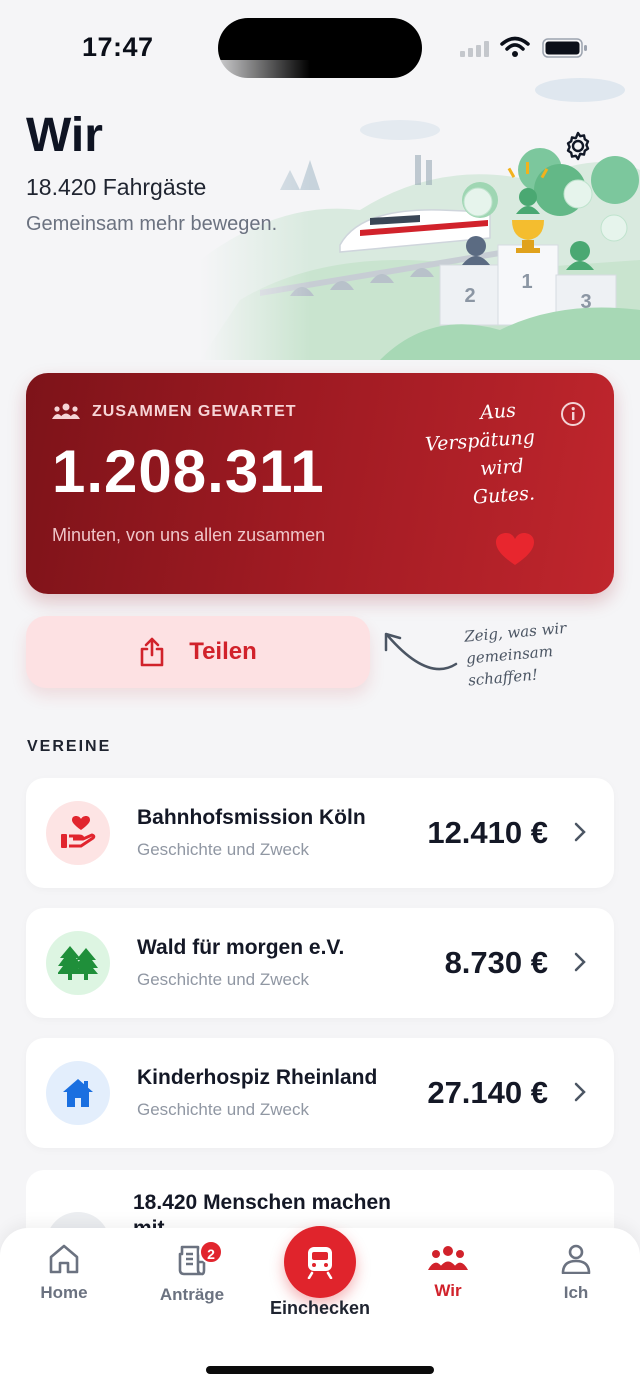  Describe the element at coordinates (487, 1092) in the screenshot. I see `organization-amount: 27.140 €` at that location.